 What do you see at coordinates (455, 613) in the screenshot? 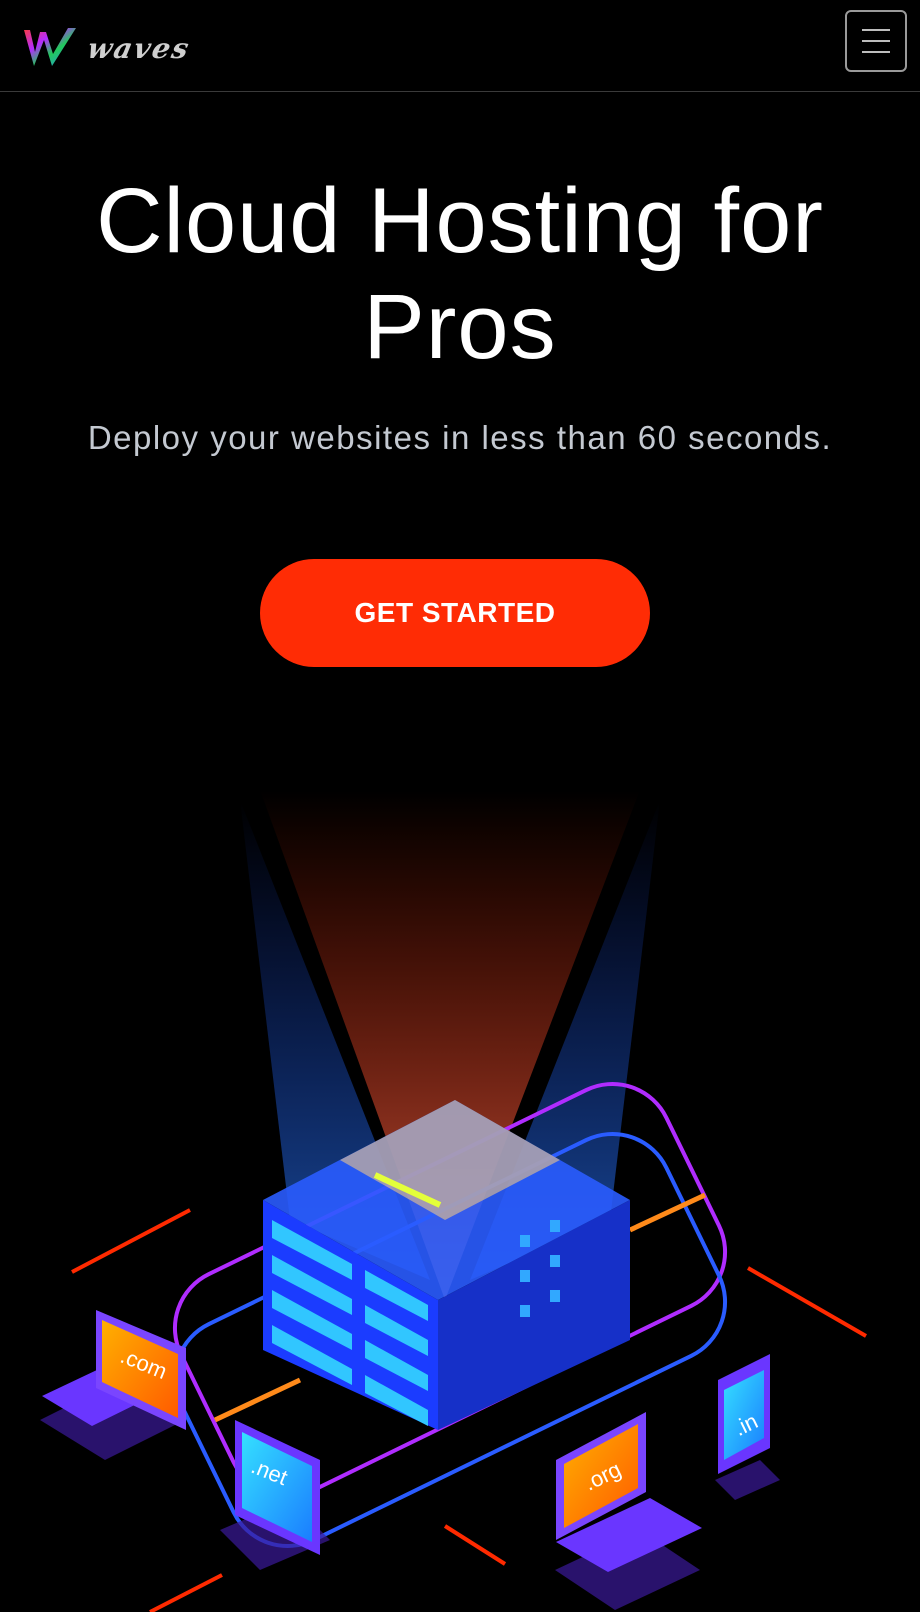
I see `get-started-button: GET STARTED` at bounding box center [455, 613].